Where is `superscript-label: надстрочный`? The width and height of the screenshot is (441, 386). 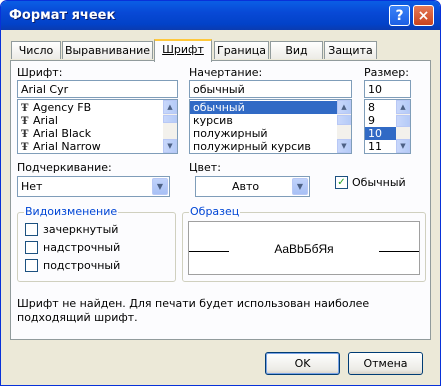
superscript-label: надстрочный is located at coordinates (82, 247).